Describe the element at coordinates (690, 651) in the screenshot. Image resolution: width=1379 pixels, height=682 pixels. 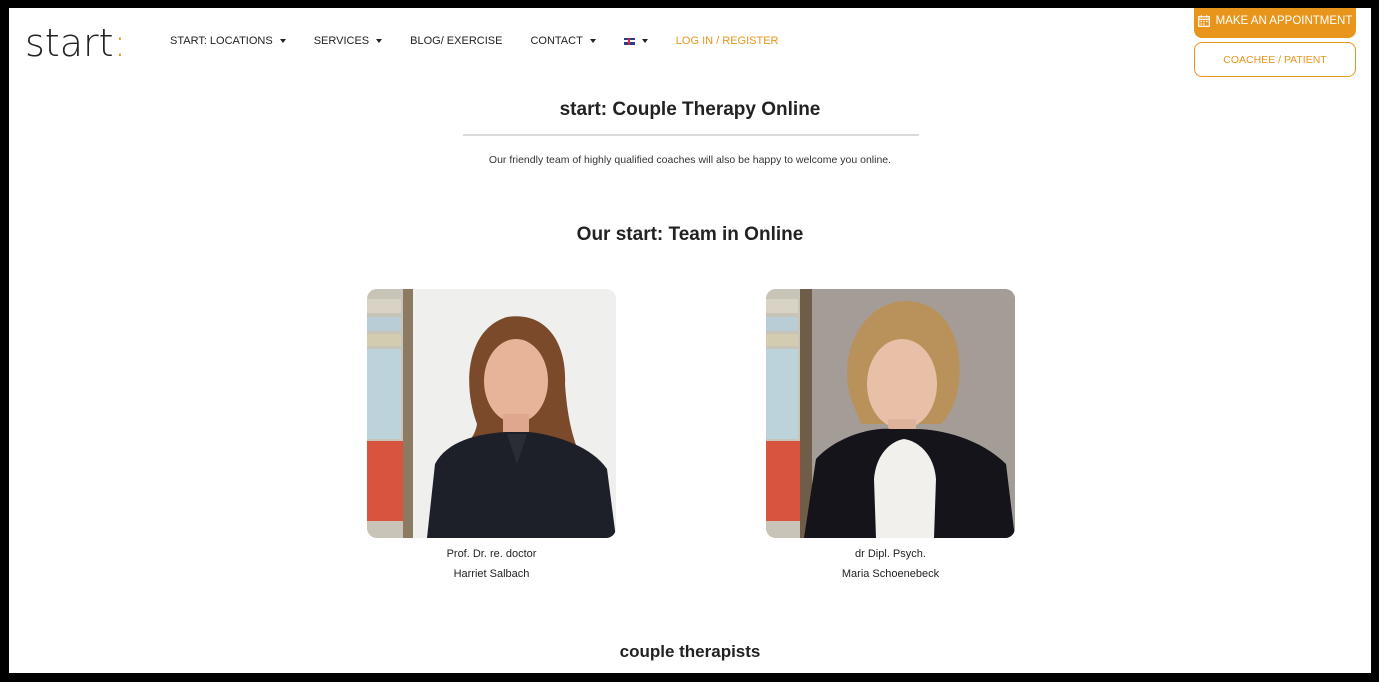
I see `section-heading: couple therapists` at that location.